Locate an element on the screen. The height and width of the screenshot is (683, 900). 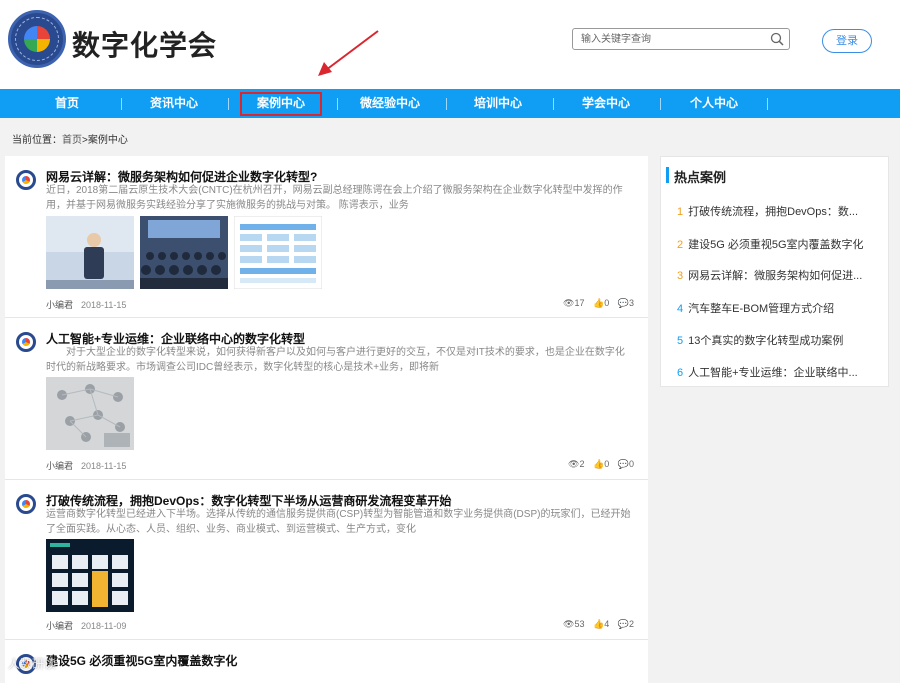
nav-item-training: 培训中心 is located at coordinates (498, 103).